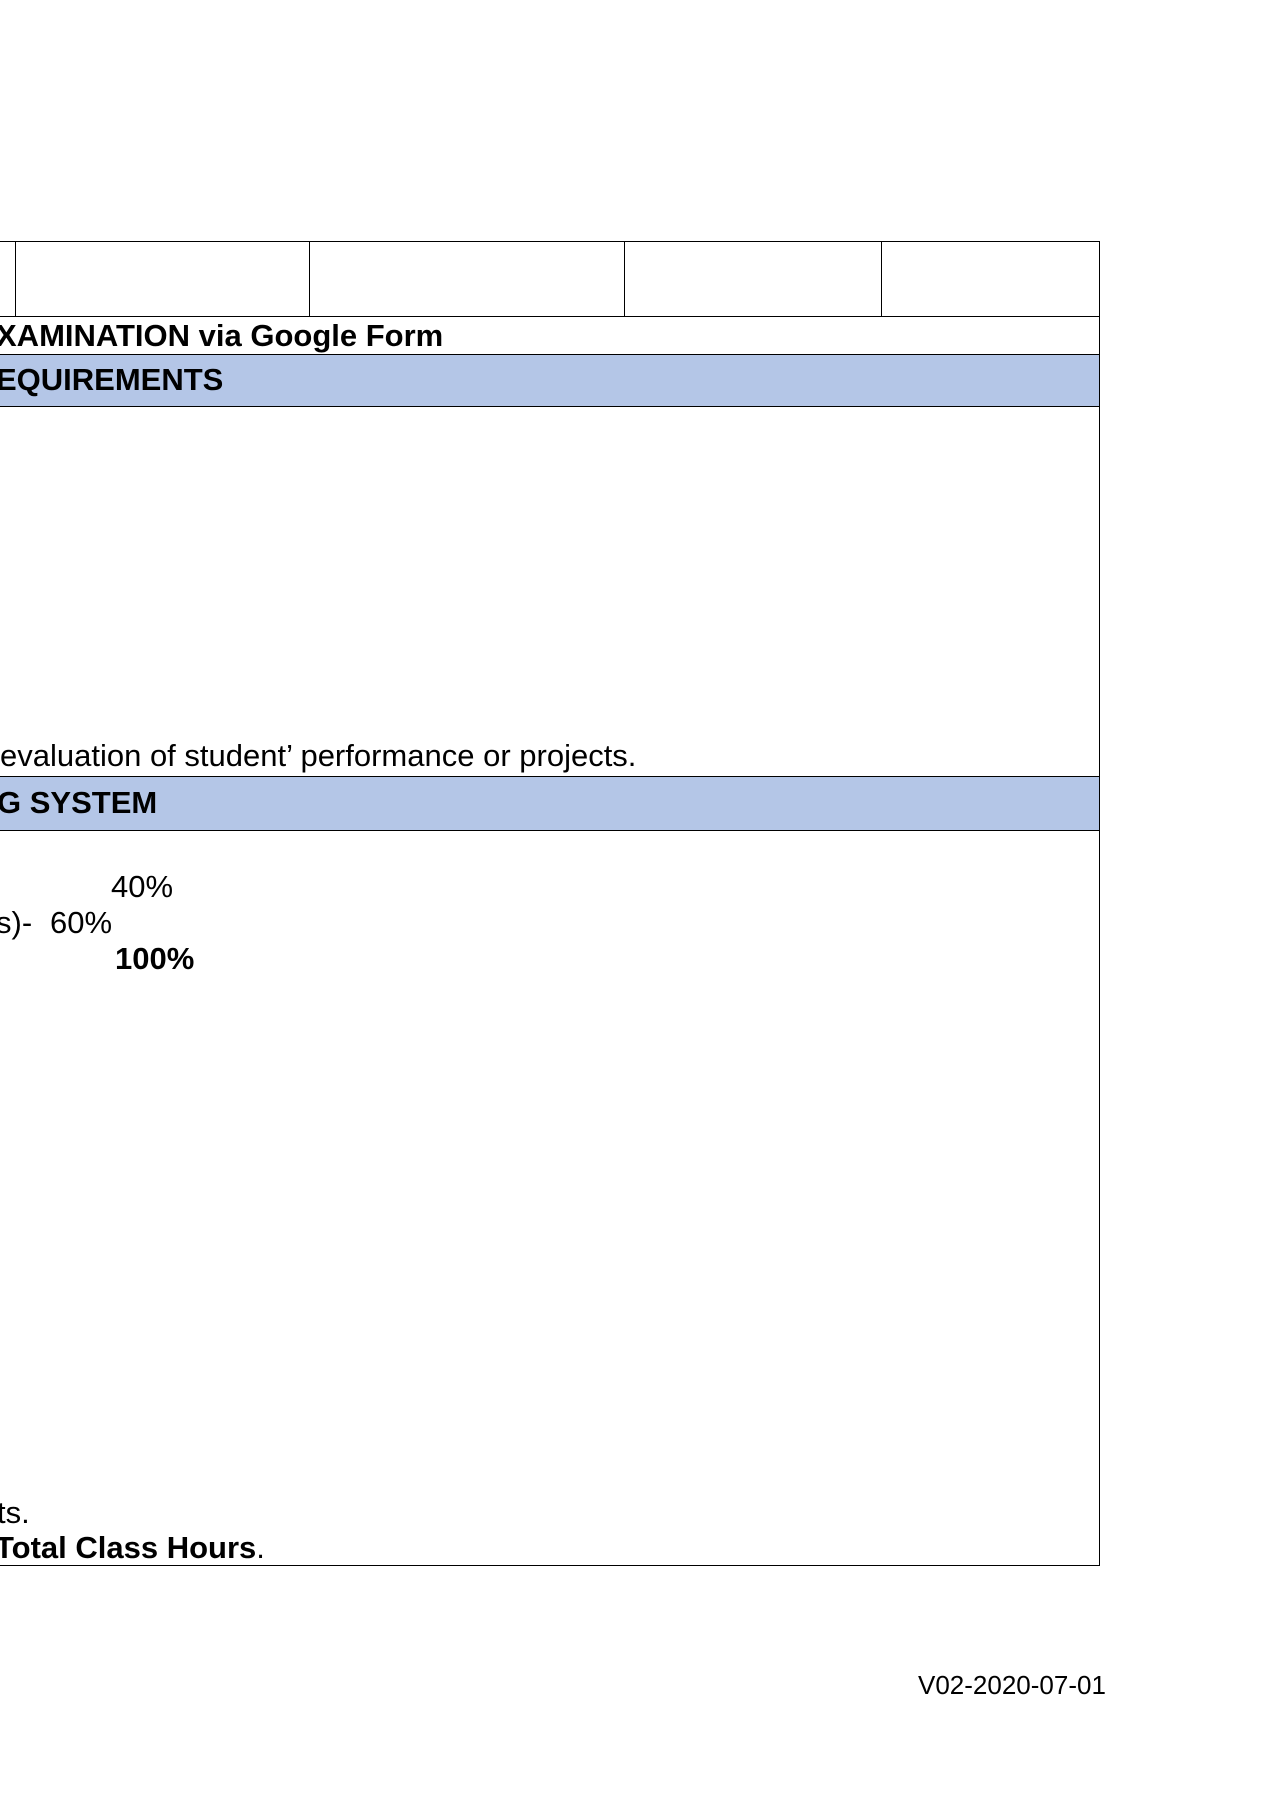  I want to click on grading-label-2-suffix: s)-, so click(16, 922).